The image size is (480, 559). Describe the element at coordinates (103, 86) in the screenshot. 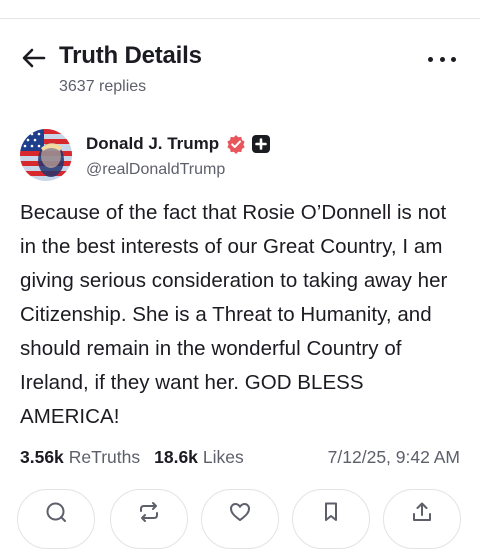

I see `reply-count: 3637 replies` at that location.